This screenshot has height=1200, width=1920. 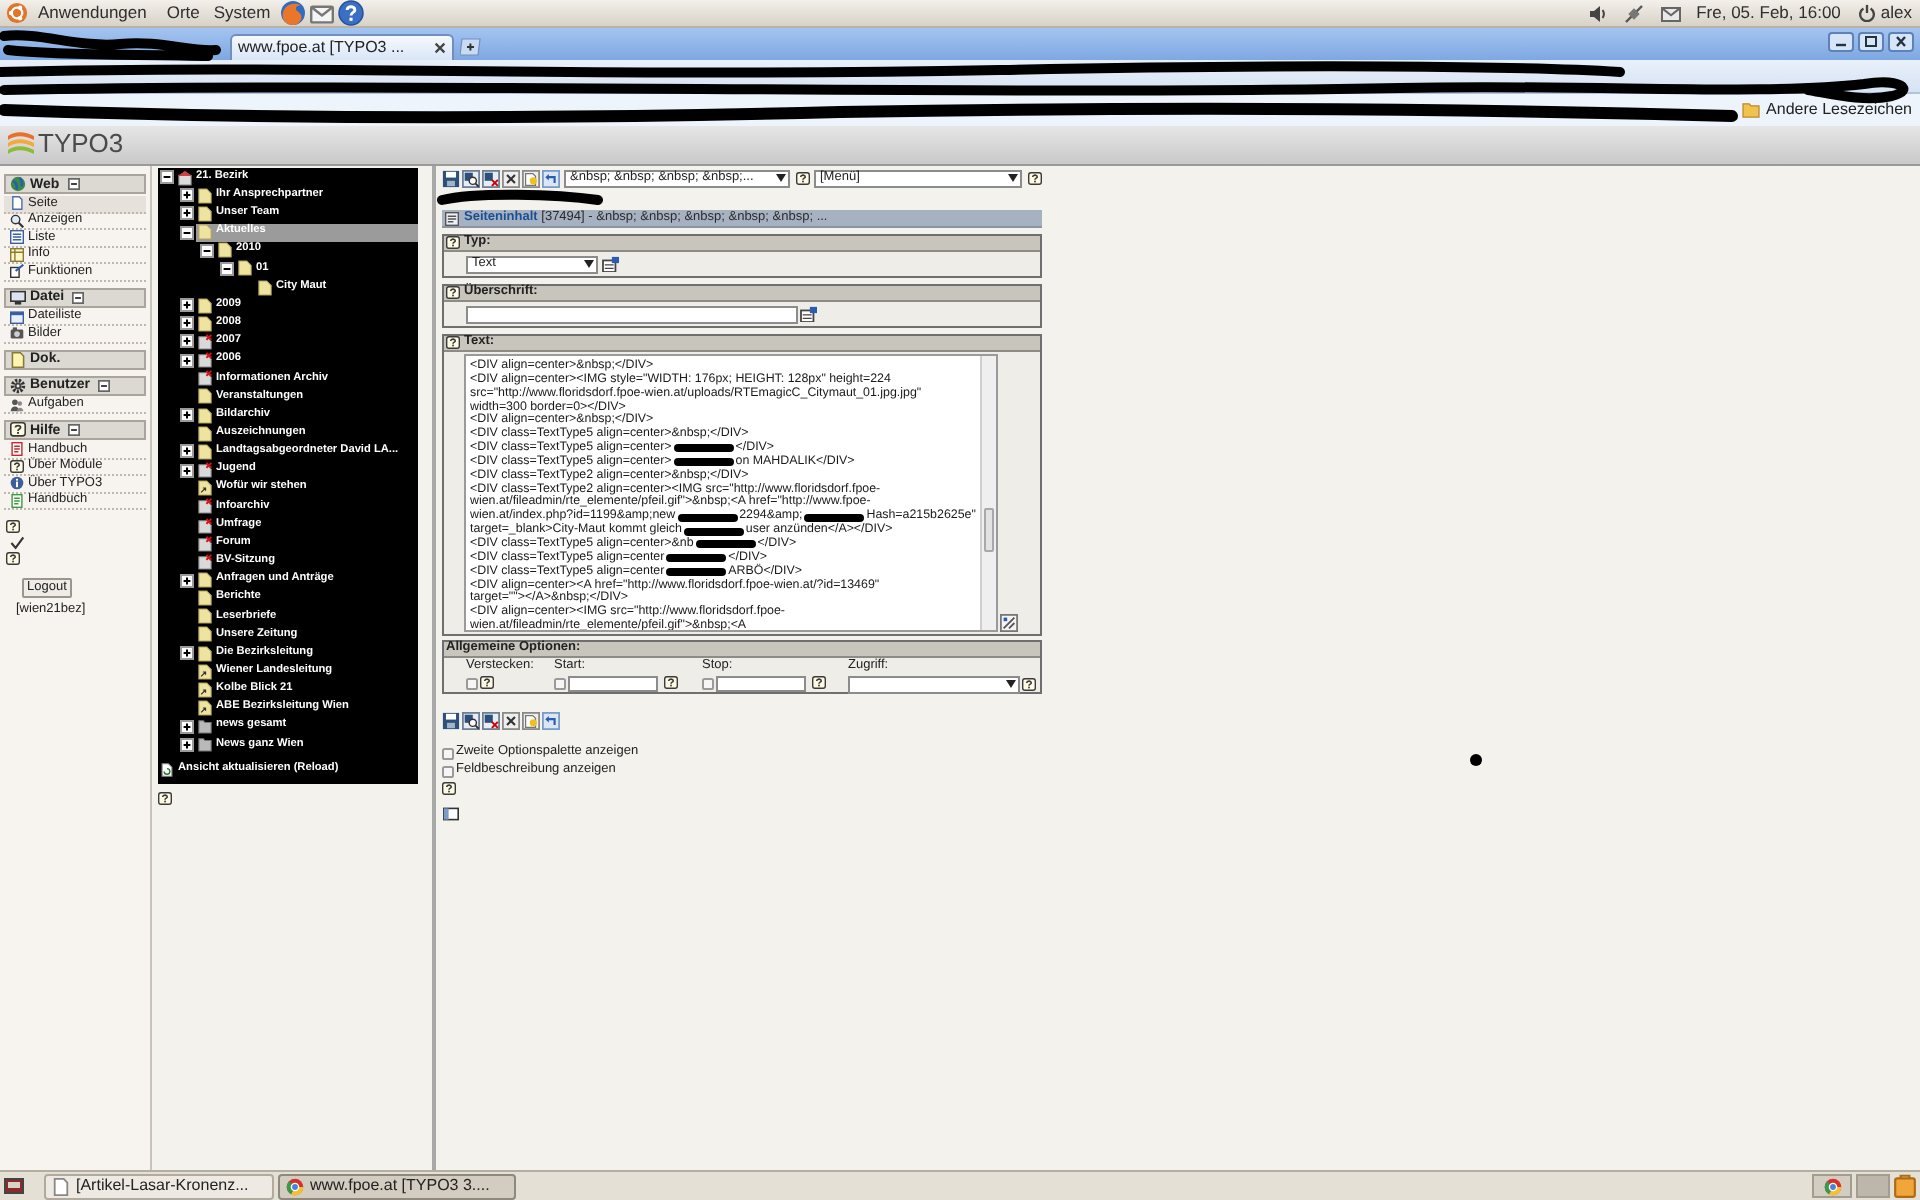 I want to click on desktop-icon, so click(x=14, y=1186).